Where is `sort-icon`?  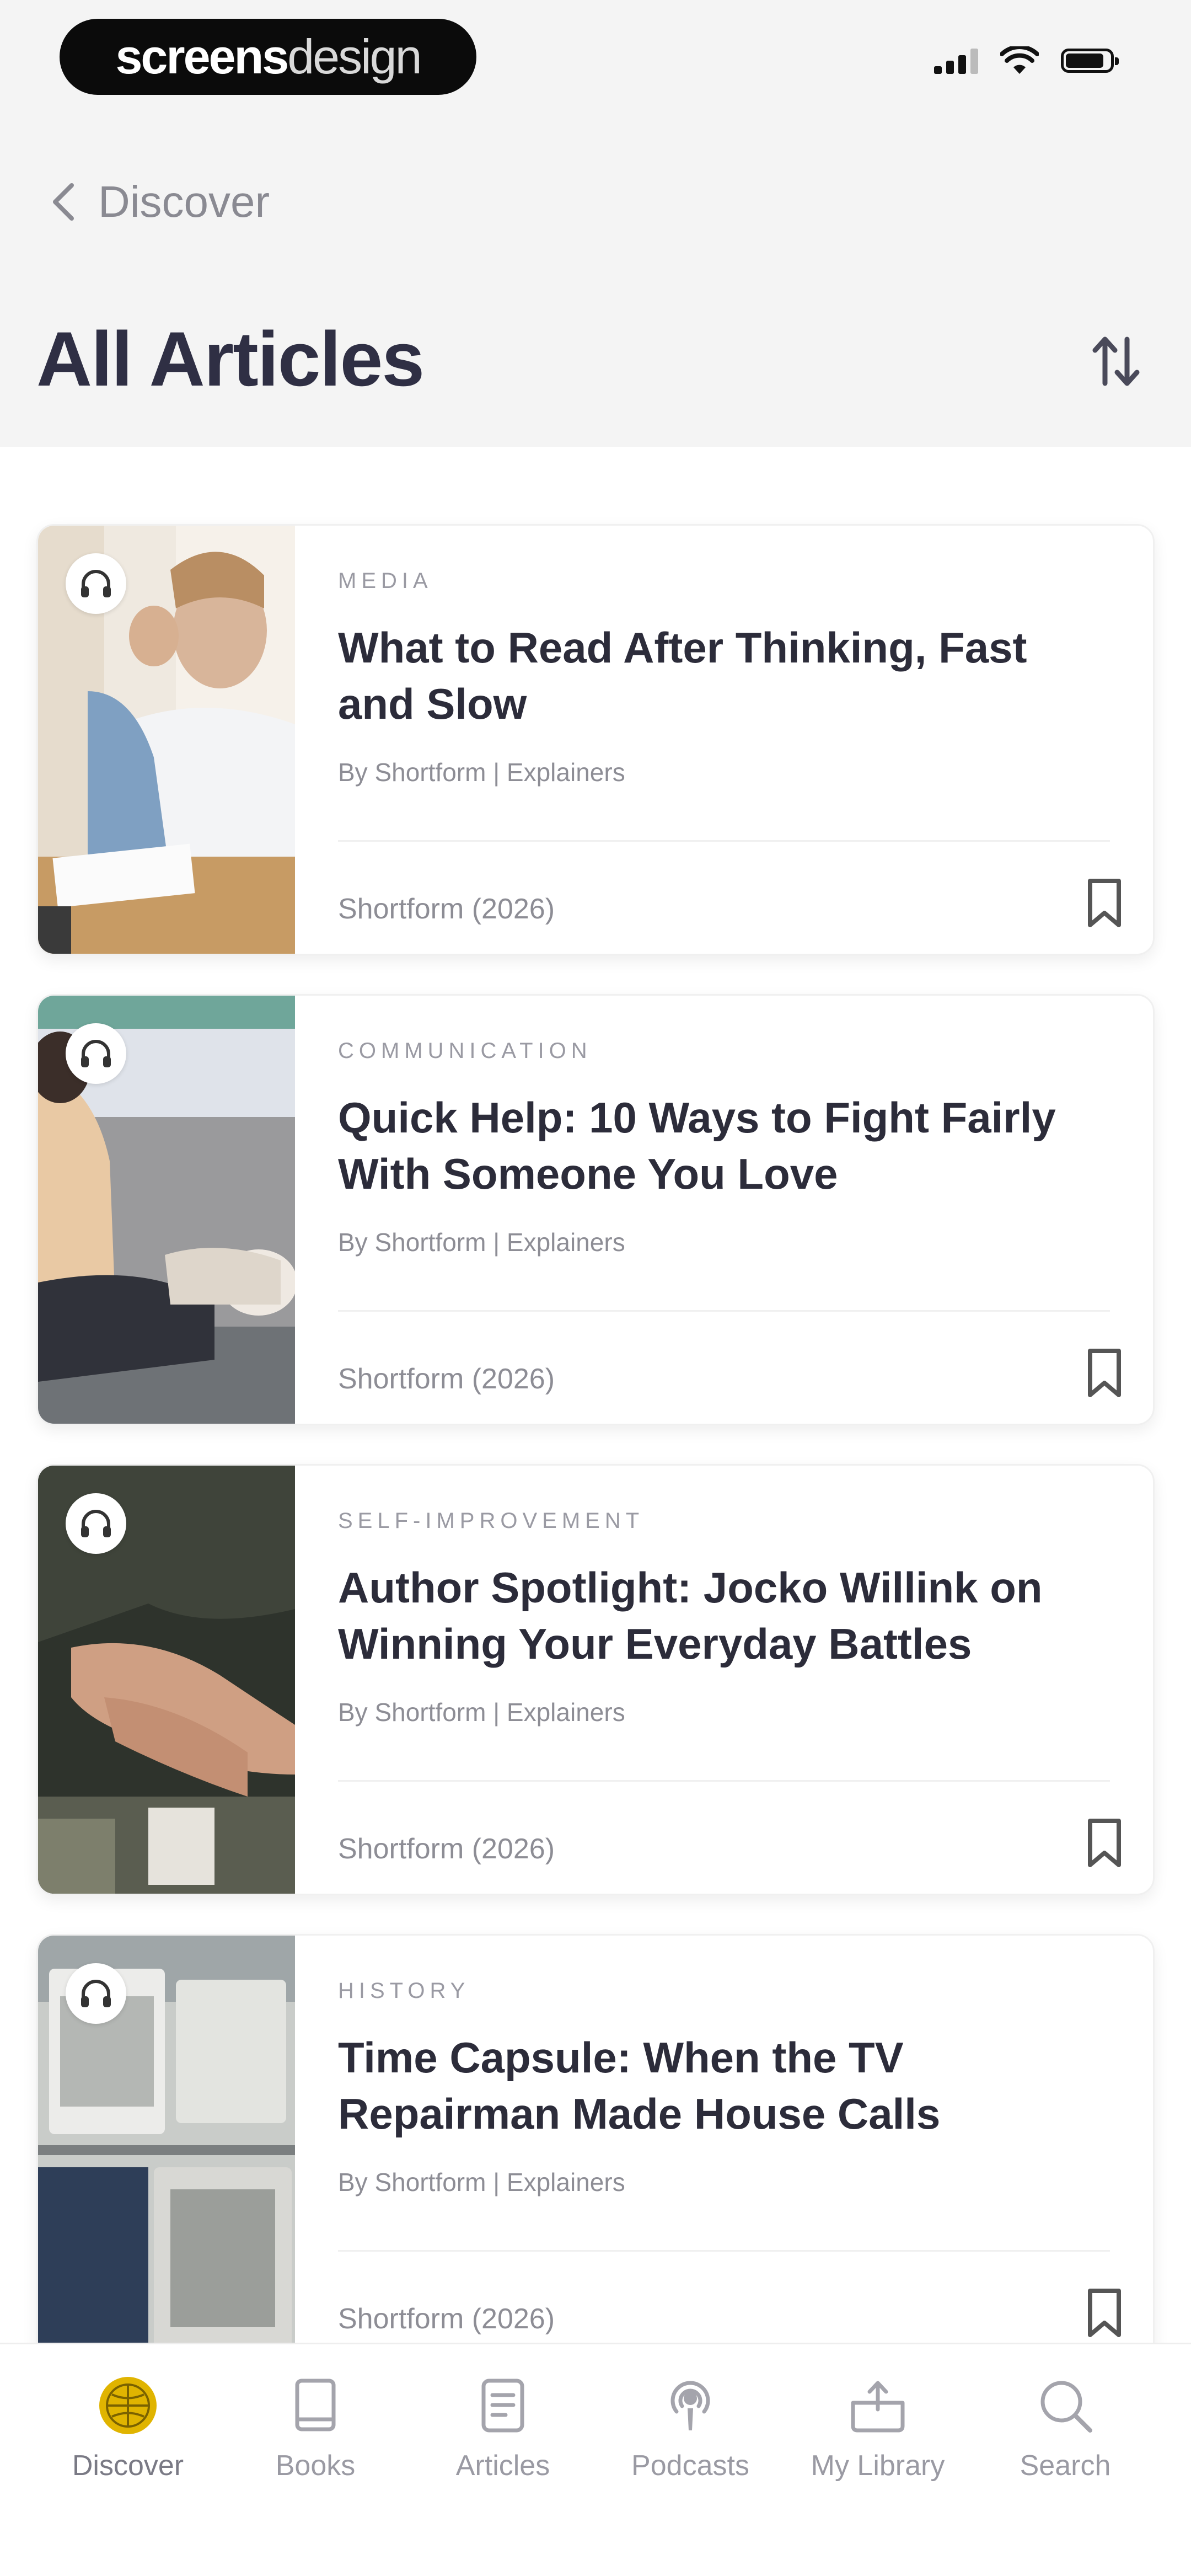 sort-icon is located at coordinates (1116, 361).